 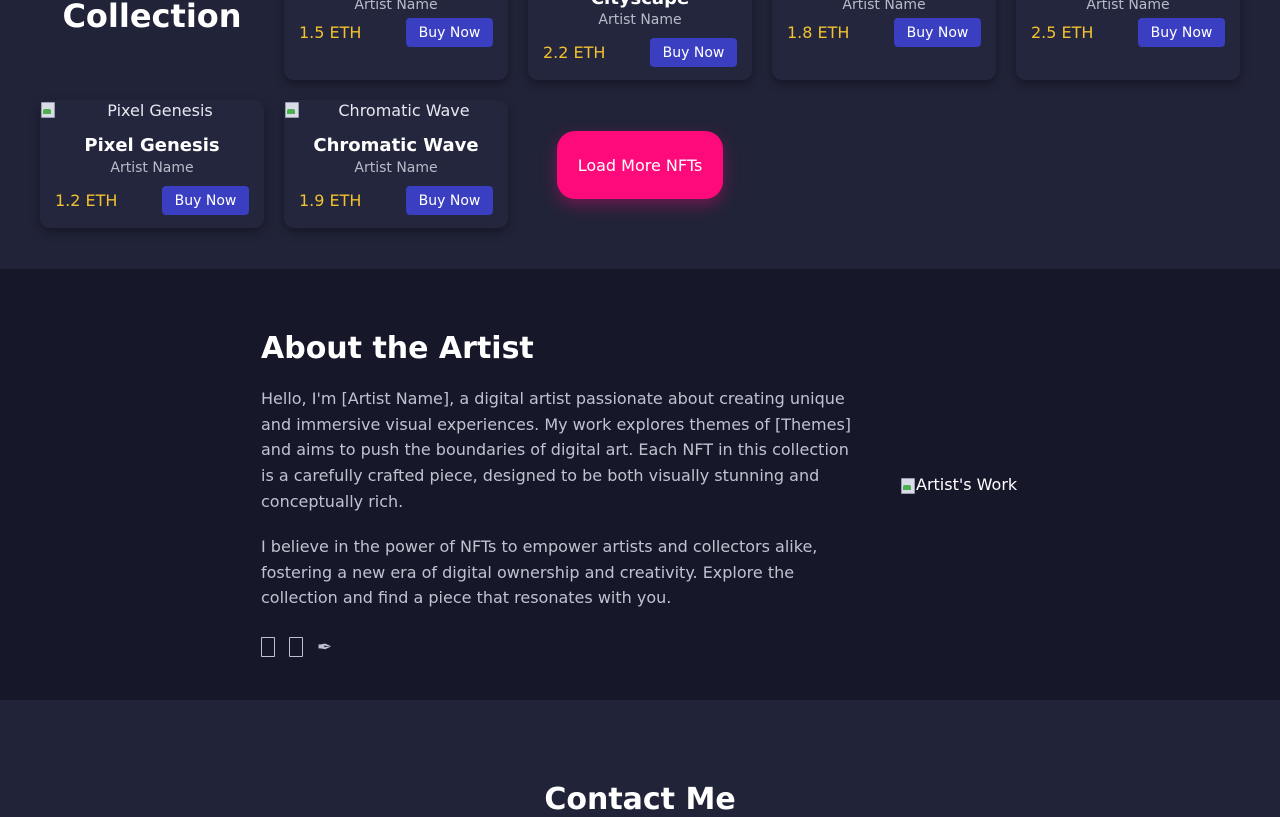 What do you see at coordinates (818, 32) in the screenshot?
I see `card-price: 1.8 ETH` at bounding box center [818, 32].